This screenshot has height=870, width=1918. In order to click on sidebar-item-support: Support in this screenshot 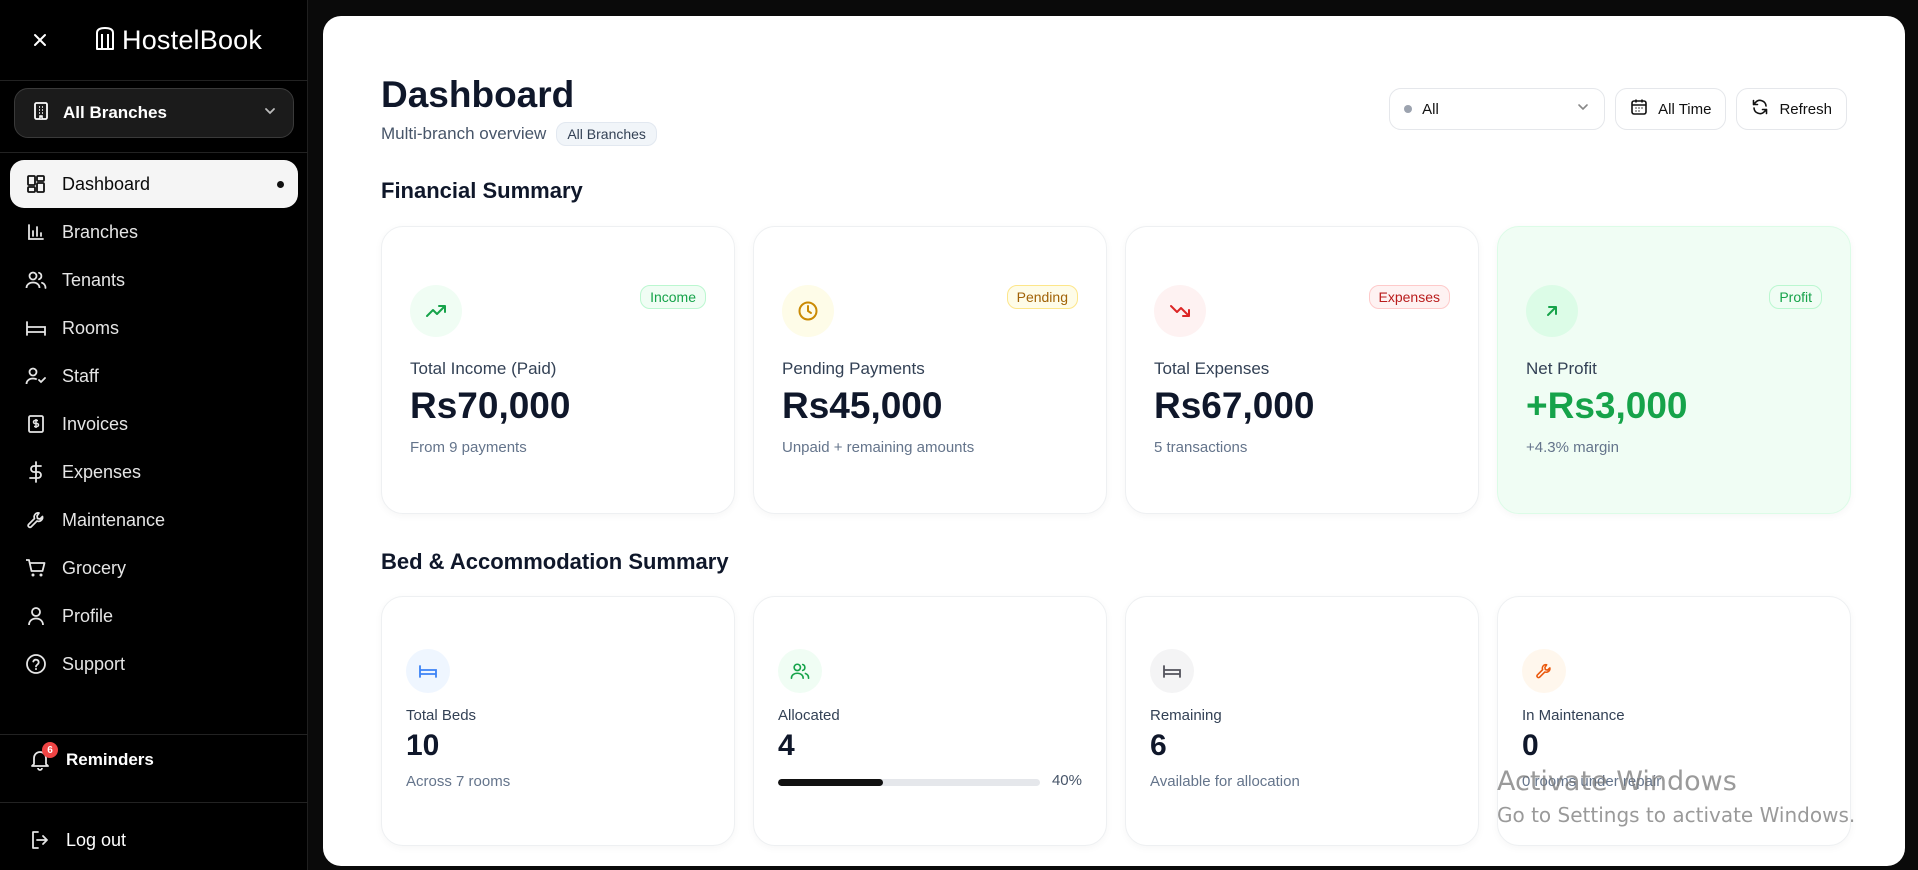, I will do `click(154, 664)`.